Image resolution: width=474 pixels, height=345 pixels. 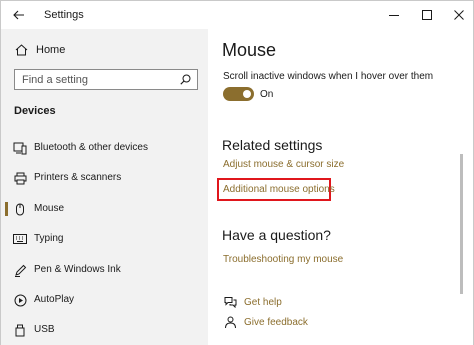 I want to click on printer-icon, so click(x=20, y=178).